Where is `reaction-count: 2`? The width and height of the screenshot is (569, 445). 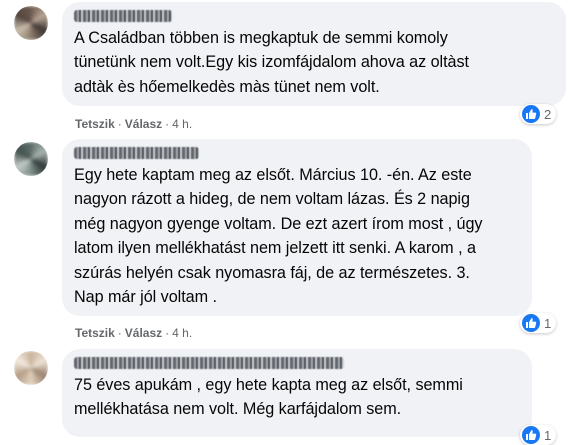
reaction-count: 2 is located at coordinates (538, 114).